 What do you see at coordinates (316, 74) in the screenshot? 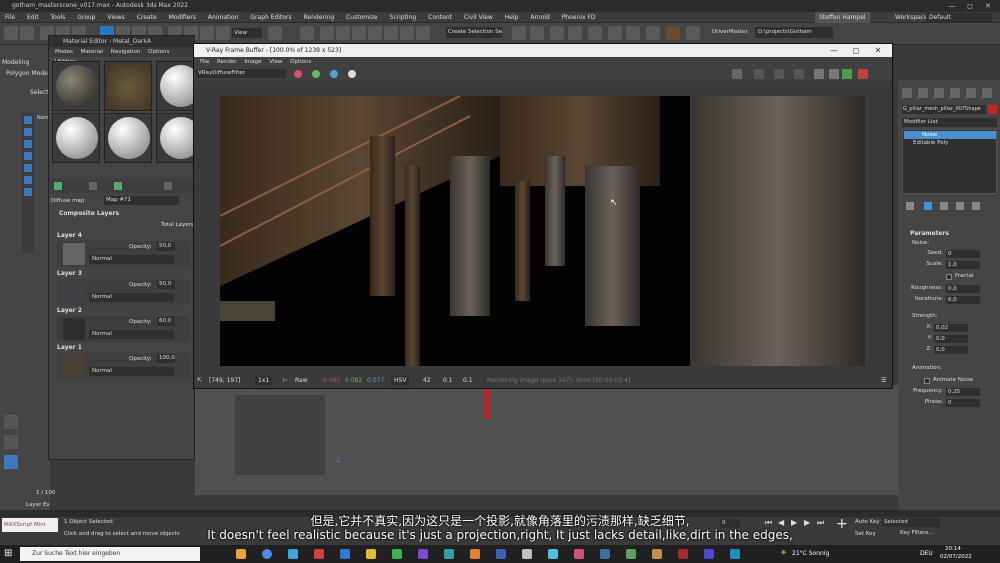
I see `green-channel-icon` at bounding box center [316, 74].